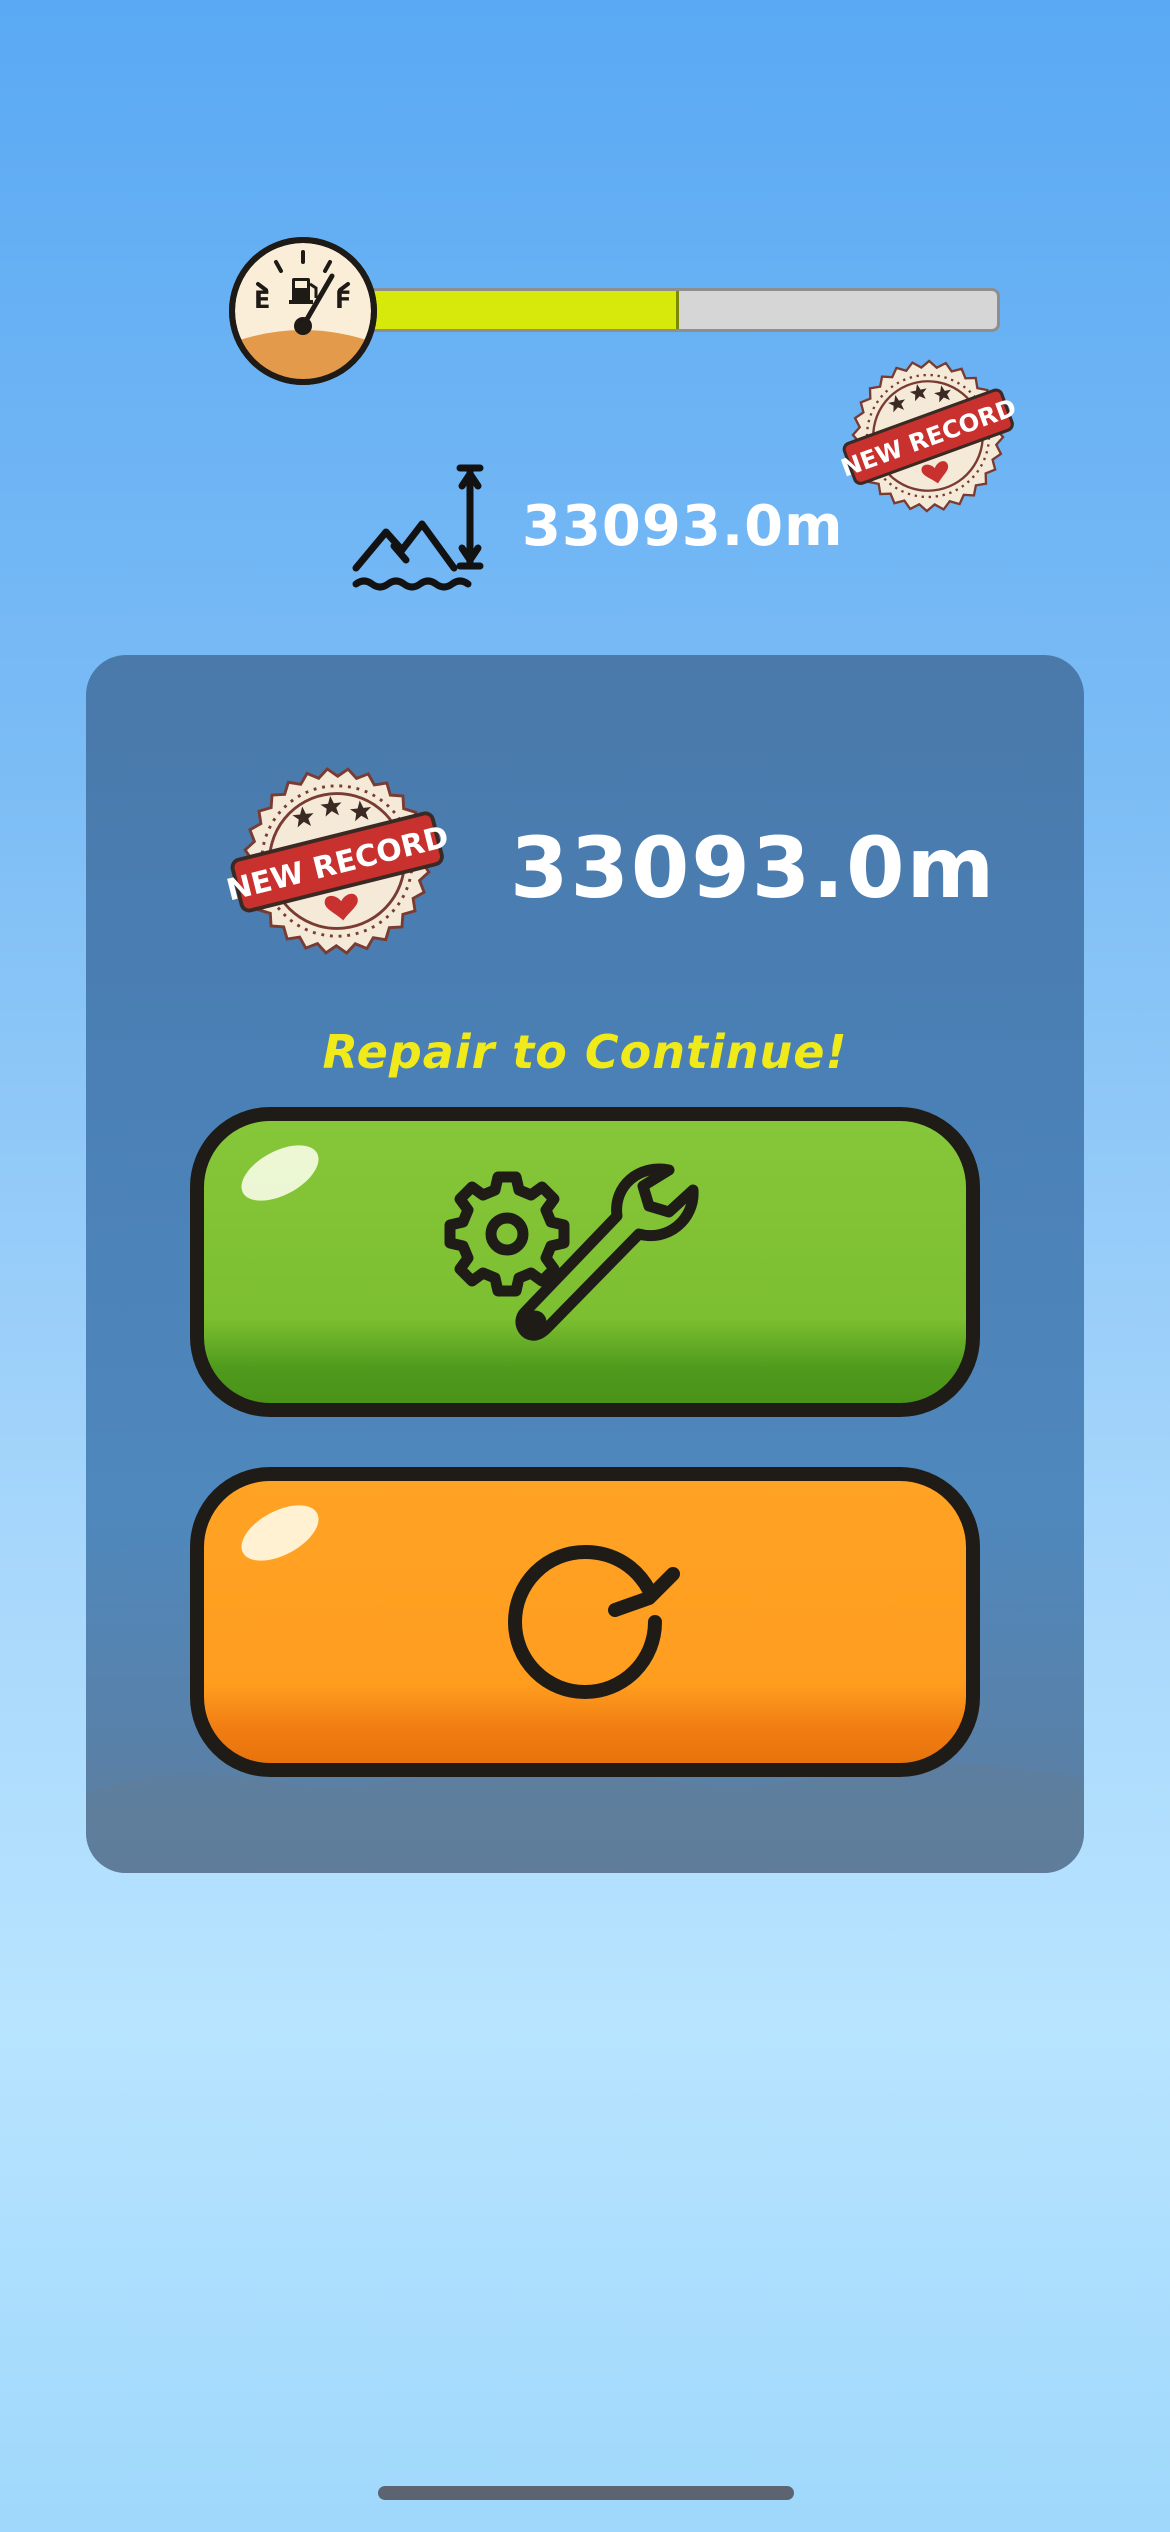 This screenshot has height=2532, width=1170. Describe the element at coordinates (520, 310) in the screenshot. I see `fuel-bar-fill` at that location.